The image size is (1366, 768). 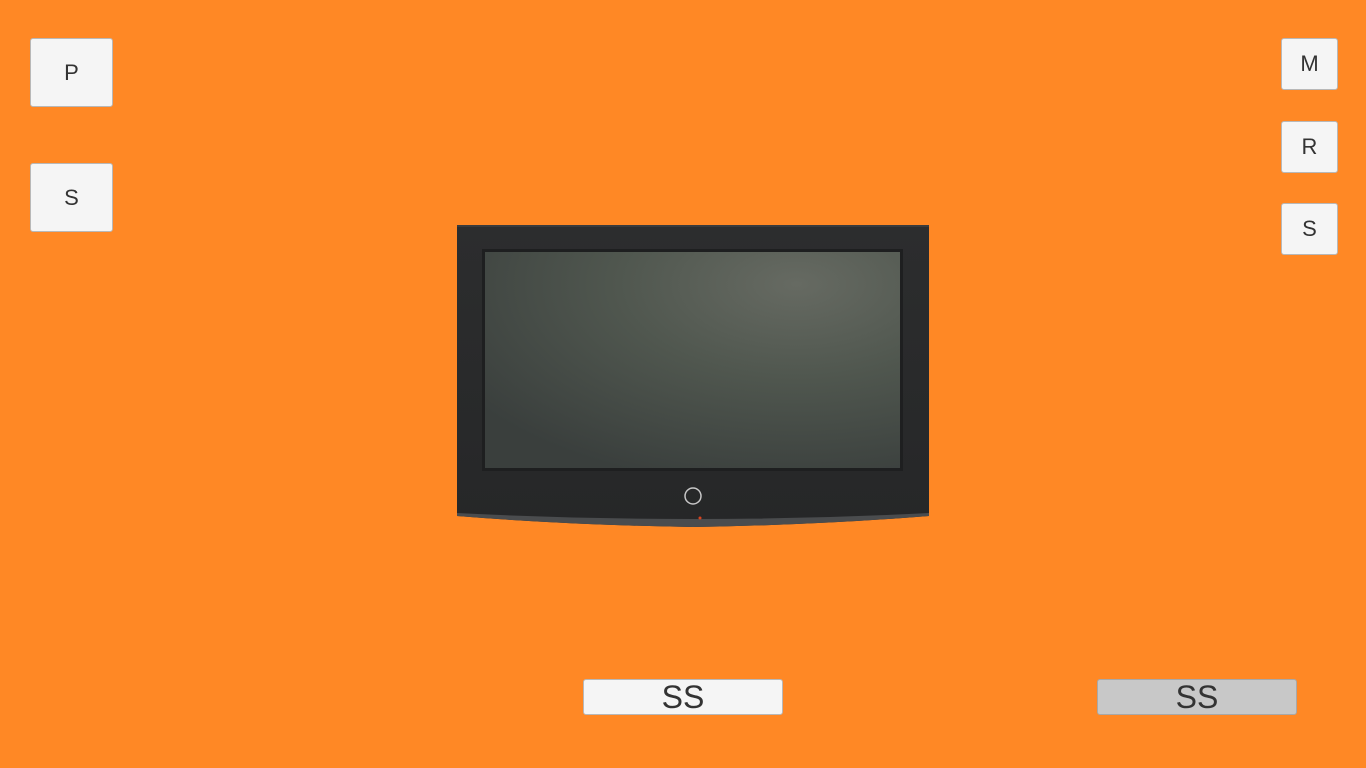 What do you see at coordinates (1197, 697) in the screenshot?
I see `ss-button-right: SS` at bounding box center [1197, 697].